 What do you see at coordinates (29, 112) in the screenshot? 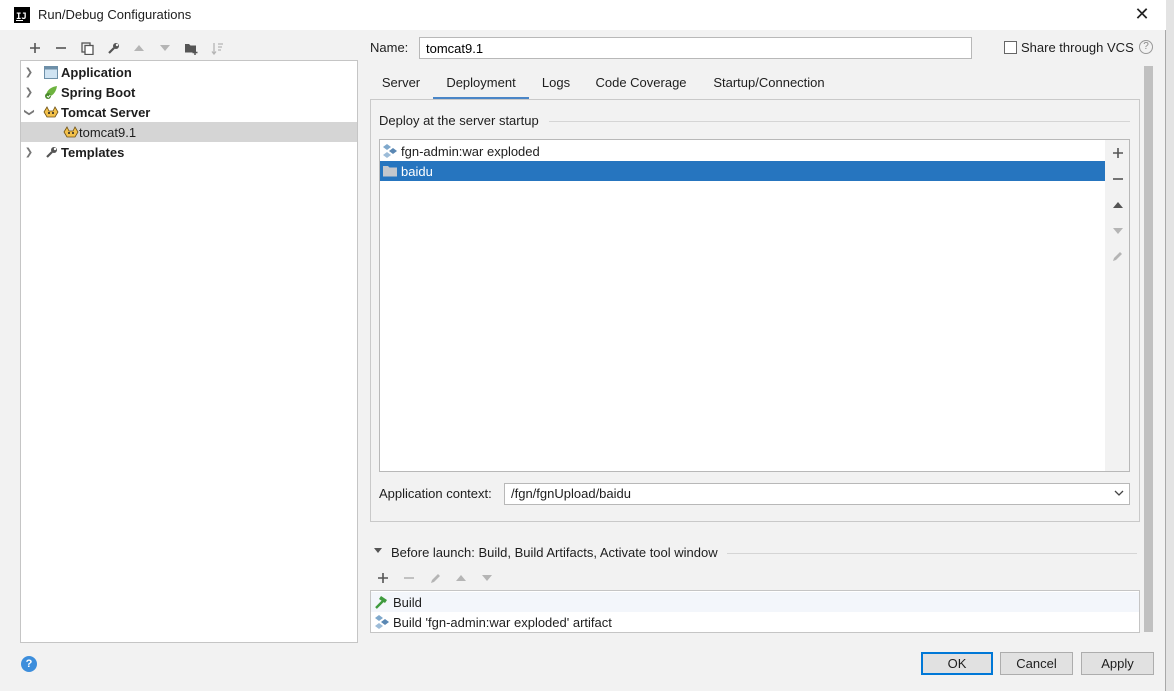
I see `chevron-down-icon: ❯` at bounding box center [29, 112].